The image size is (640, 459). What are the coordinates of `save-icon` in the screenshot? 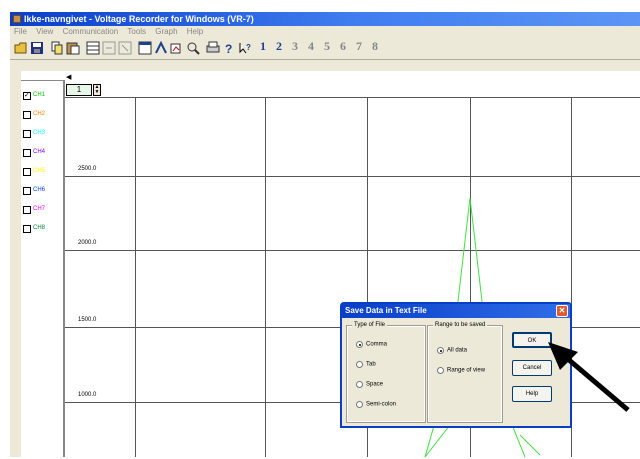 It's located at (37, 48).